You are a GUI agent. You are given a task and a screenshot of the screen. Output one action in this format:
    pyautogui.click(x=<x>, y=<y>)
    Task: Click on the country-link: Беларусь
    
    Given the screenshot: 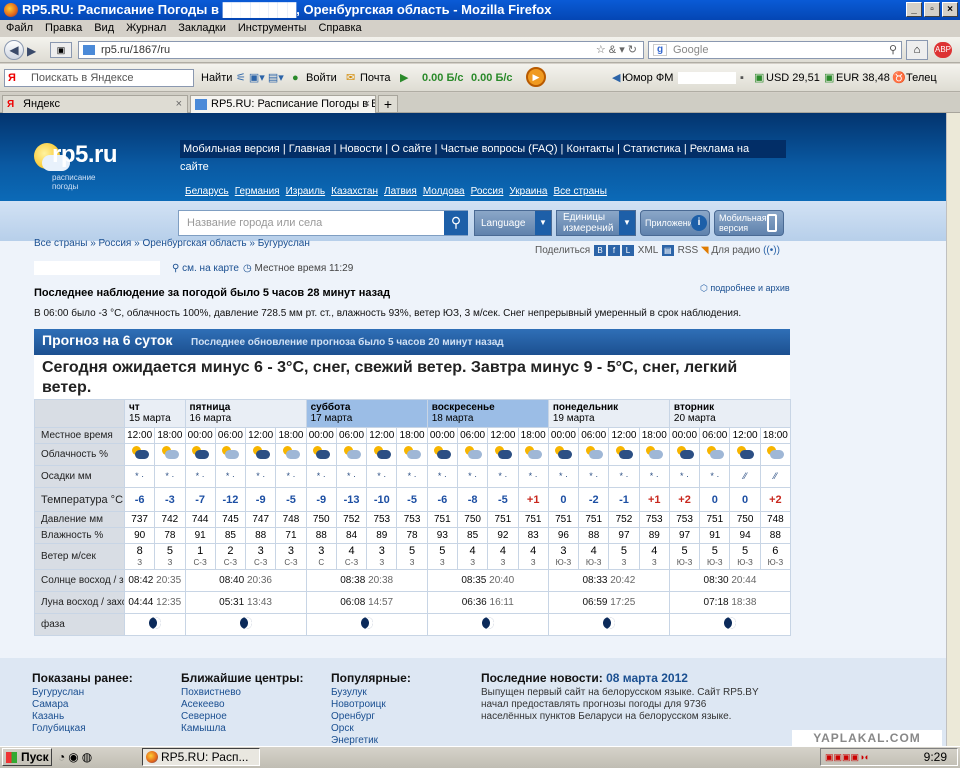 What is the action you would take?
    pyautogui.click(x=207, y=191)
    